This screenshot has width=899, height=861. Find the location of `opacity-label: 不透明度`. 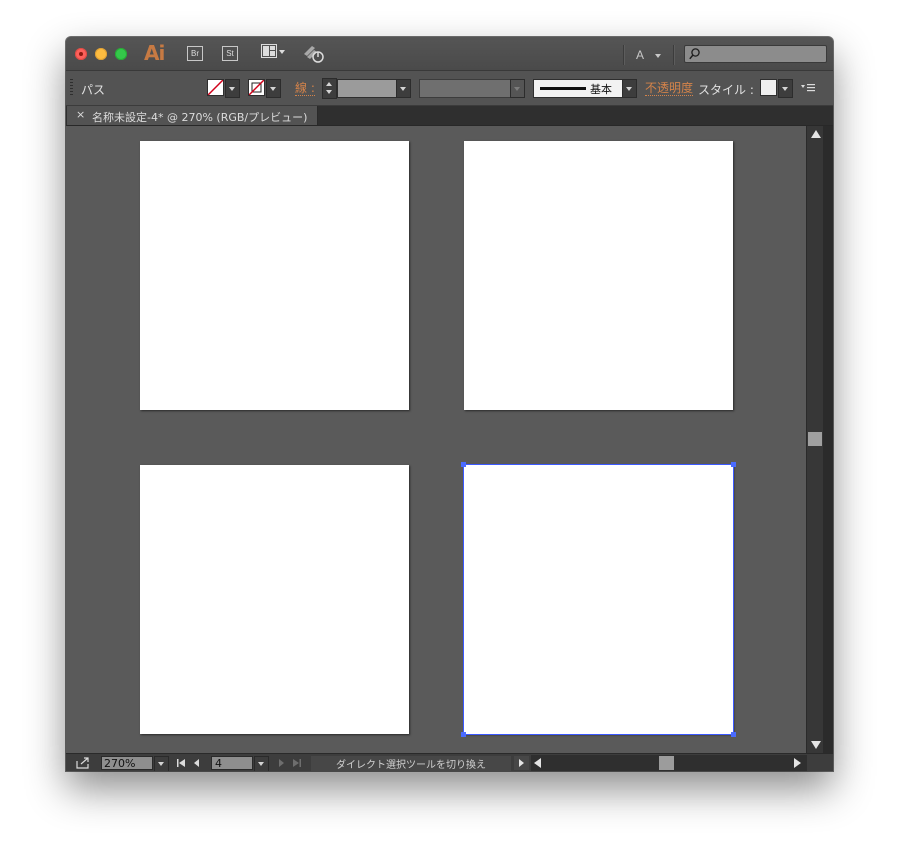

opacity-label: 不透明度 is located at coordinates (669, 89).